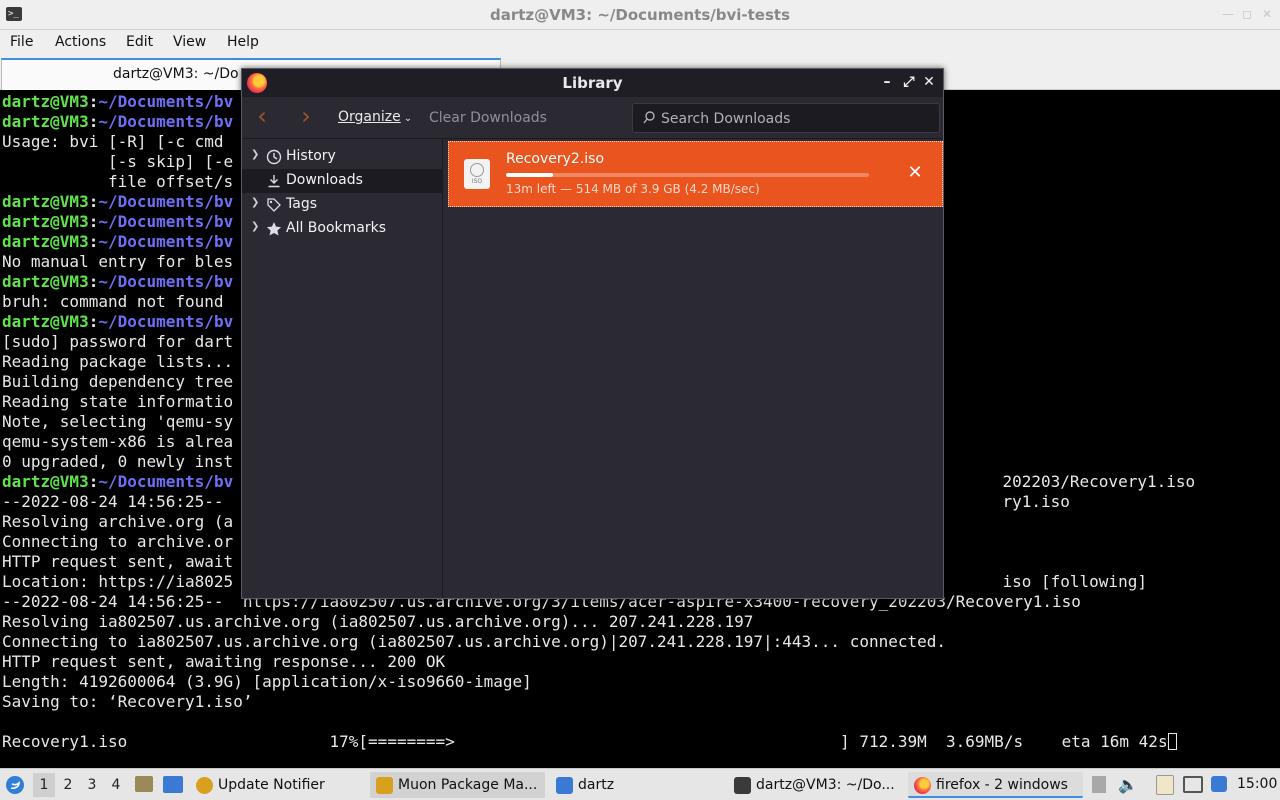 The image size is (1280, 800). I want to click on tray-trash-icon, so click(1099, 784).